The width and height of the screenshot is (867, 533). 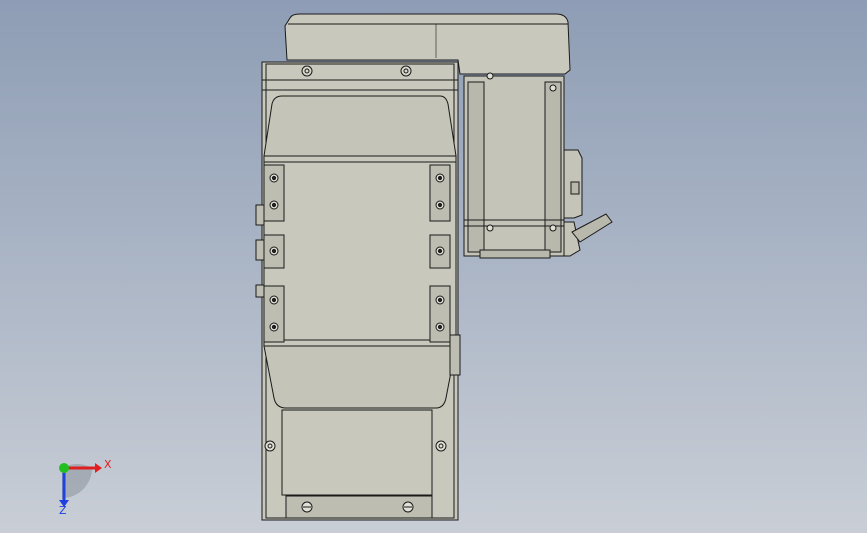 I want to click on lower-panel, so click(x=360, y=377).